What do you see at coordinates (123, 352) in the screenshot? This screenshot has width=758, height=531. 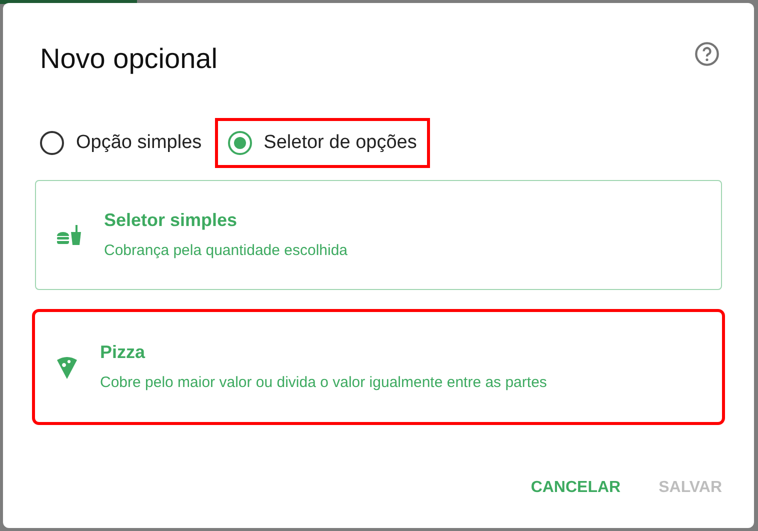 I see `option-title: Pizza` at bounding box center [123, 352].